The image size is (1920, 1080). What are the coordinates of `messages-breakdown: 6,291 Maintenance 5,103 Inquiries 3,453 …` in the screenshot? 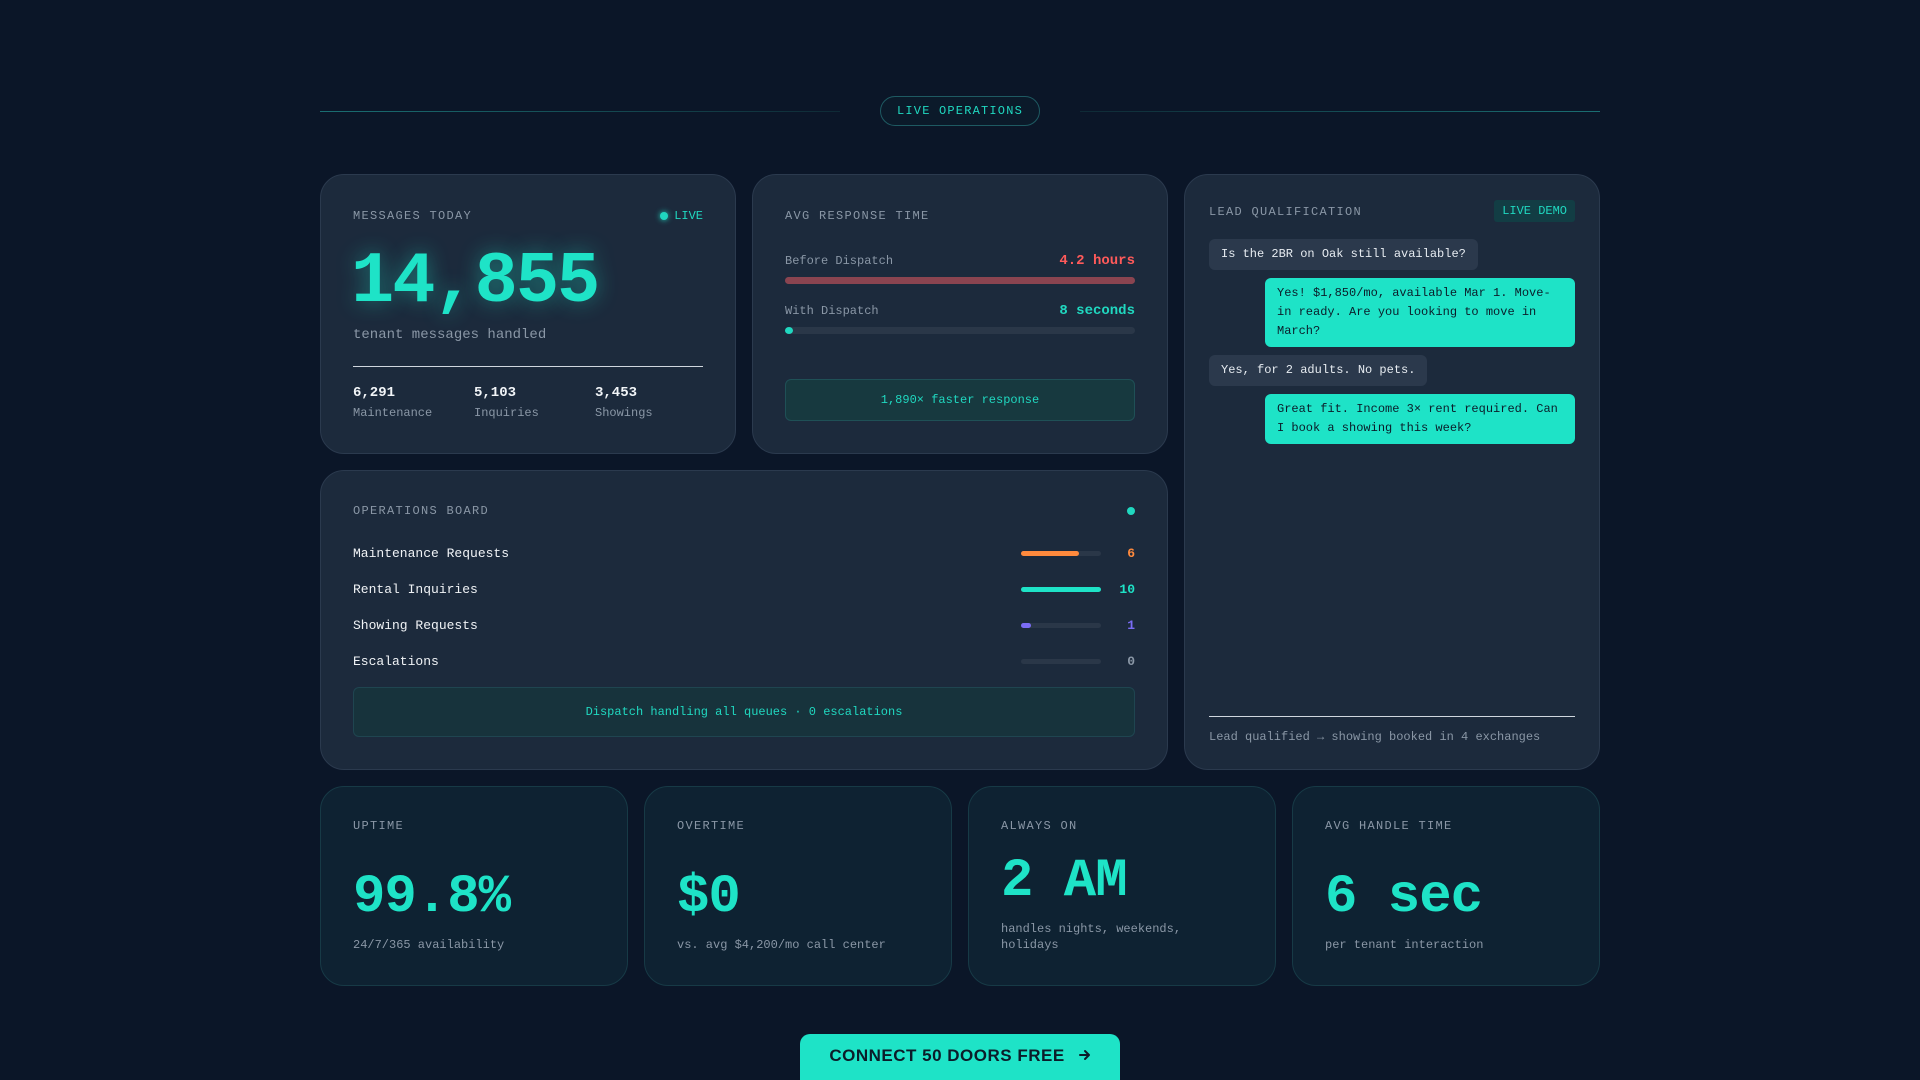 It's located at (534, 402).